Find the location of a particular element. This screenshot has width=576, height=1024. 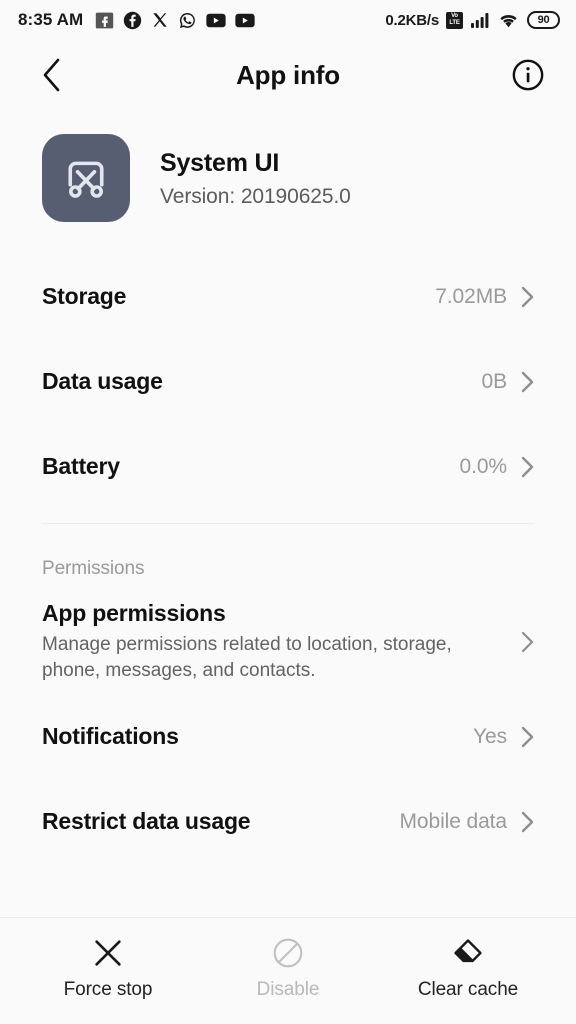

disable-button: Disable is located at coordinates (288, 967).